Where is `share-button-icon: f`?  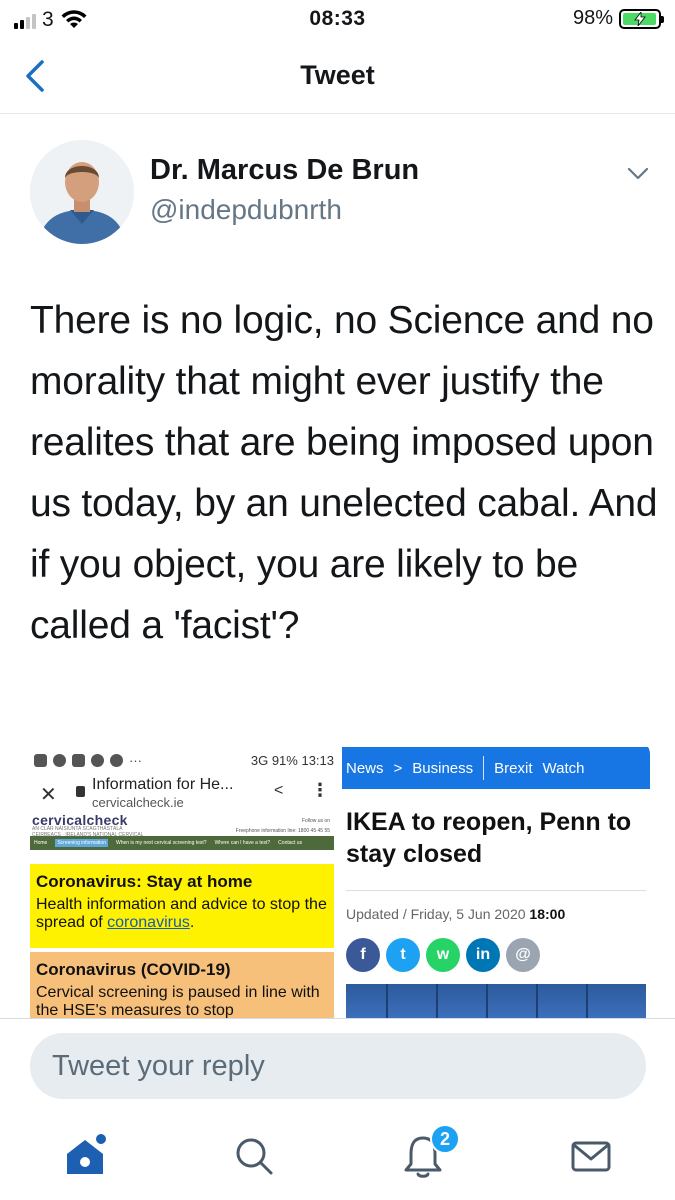 share-button-icon: f is located at coordinates (363, 955).